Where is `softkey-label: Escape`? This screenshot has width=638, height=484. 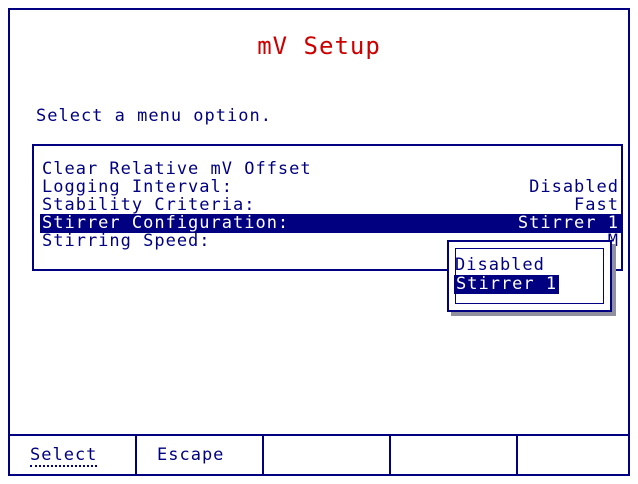
softkey-label: Escape is located at coordinates (191, 455).